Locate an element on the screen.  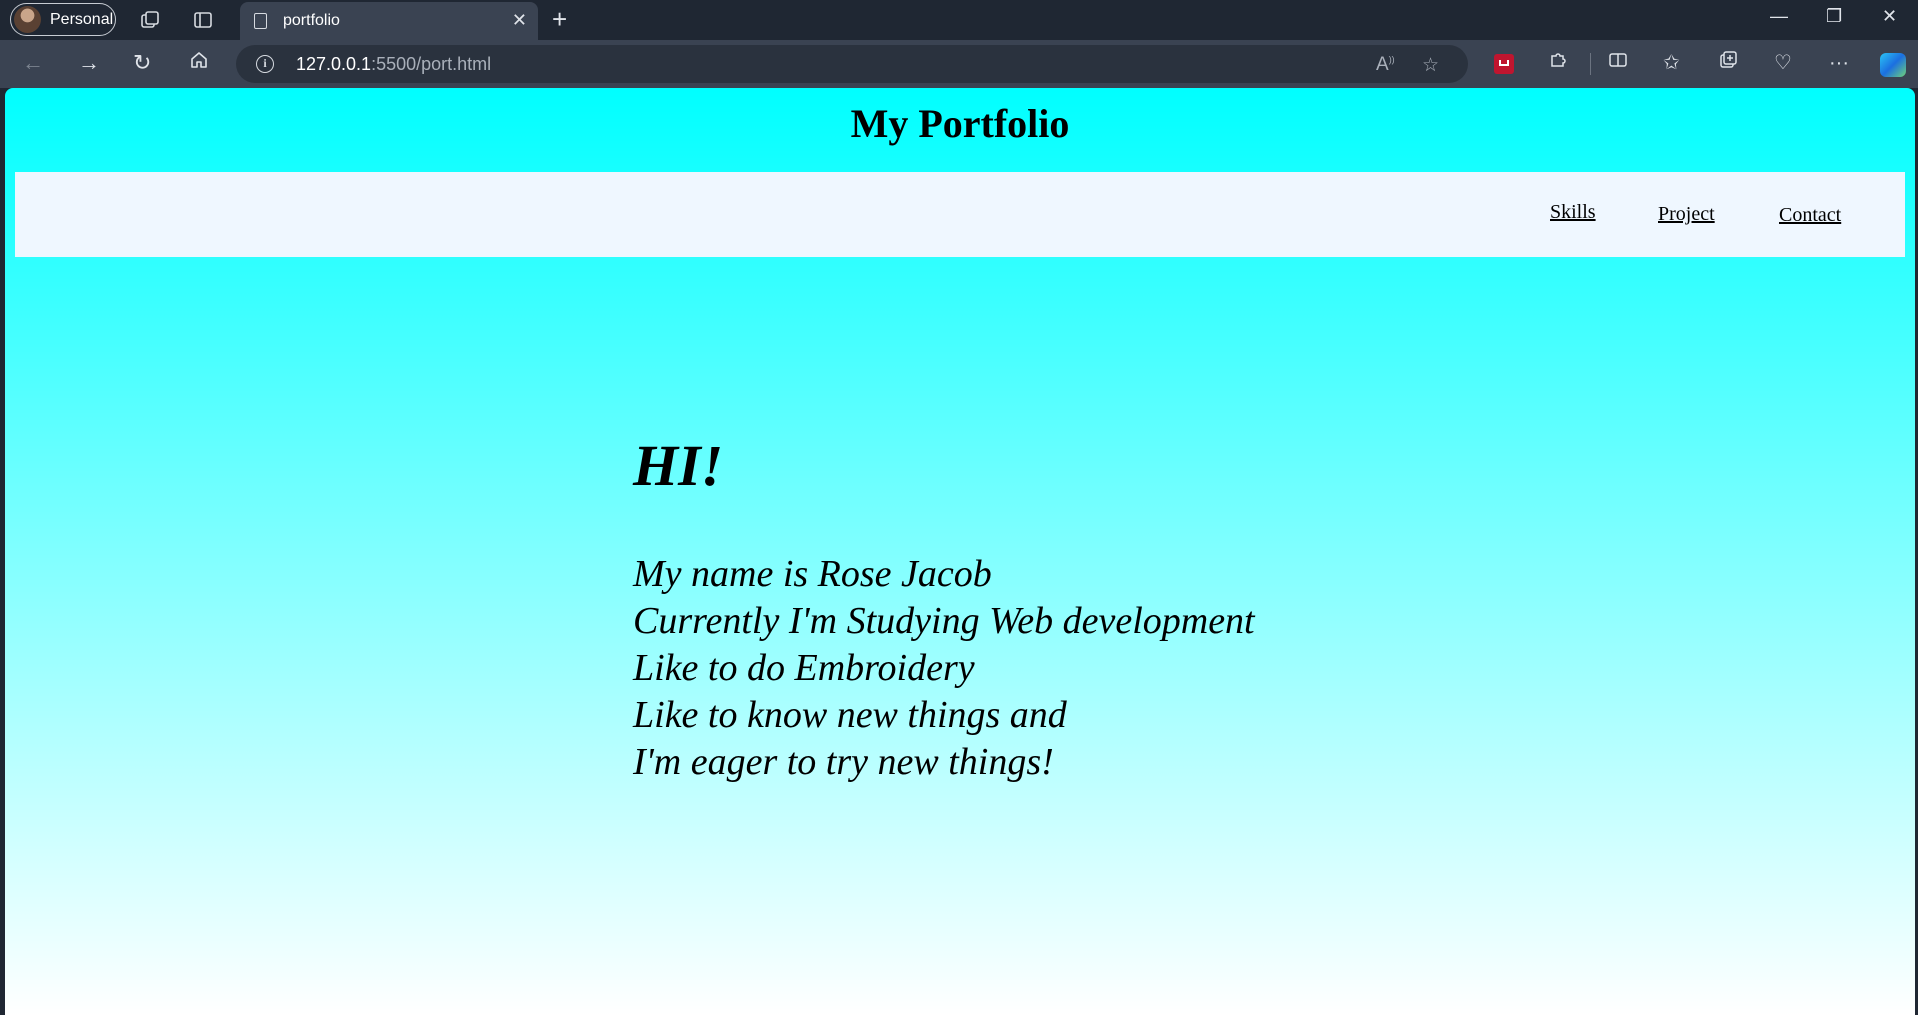
refresh-icon: ↻ is located at coordinates (142, 63).